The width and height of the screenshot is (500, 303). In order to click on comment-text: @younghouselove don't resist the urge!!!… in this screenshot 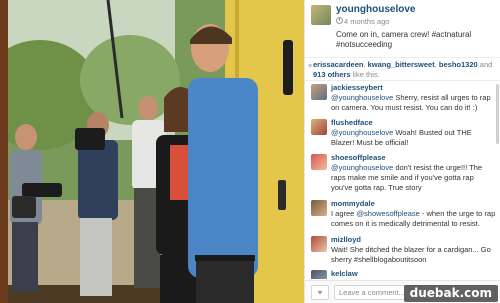, I will do `click(414, 178)`.